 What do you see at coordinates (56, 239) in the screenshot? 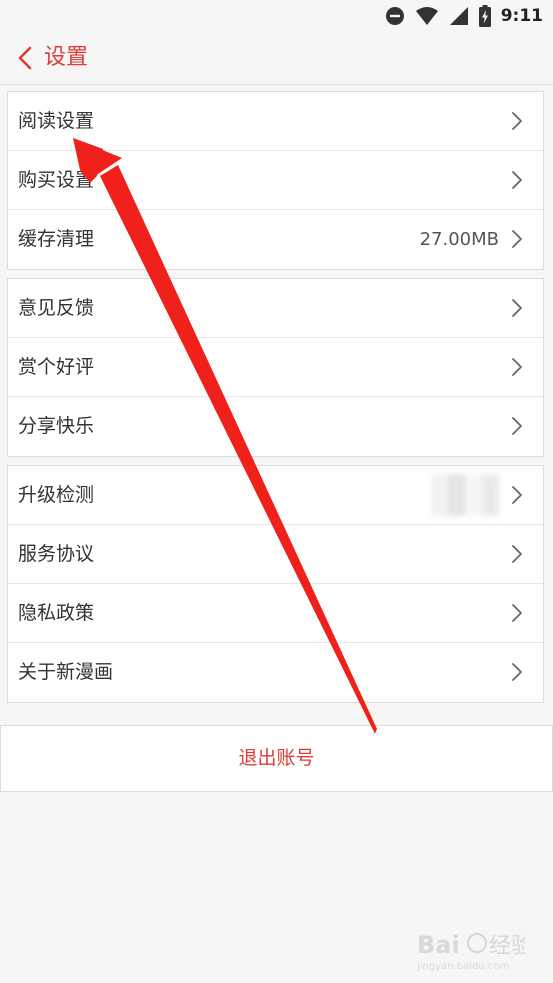
I see `row-label: 缓存清理` at bounding box center [56, 239].